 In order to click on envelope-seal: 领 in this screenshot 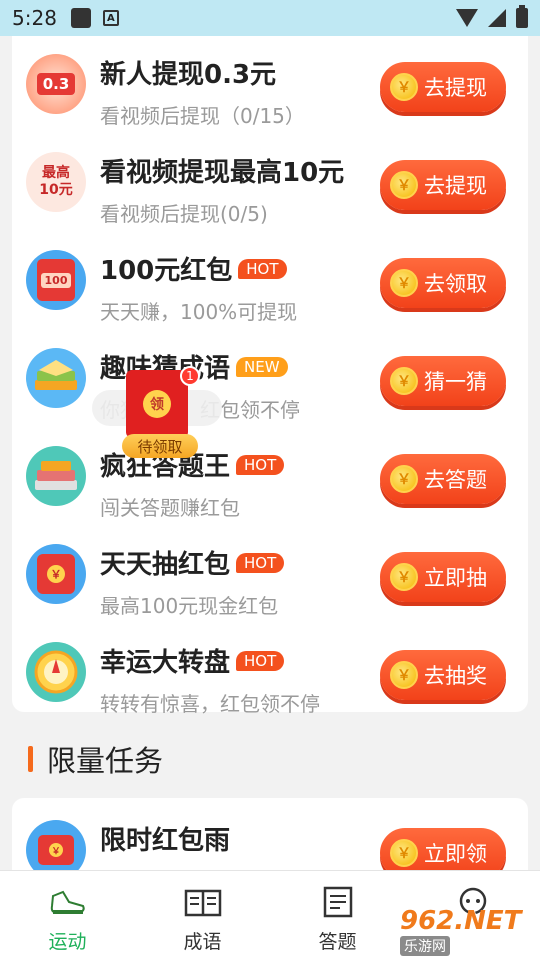, I will do `click(157, 404)`.